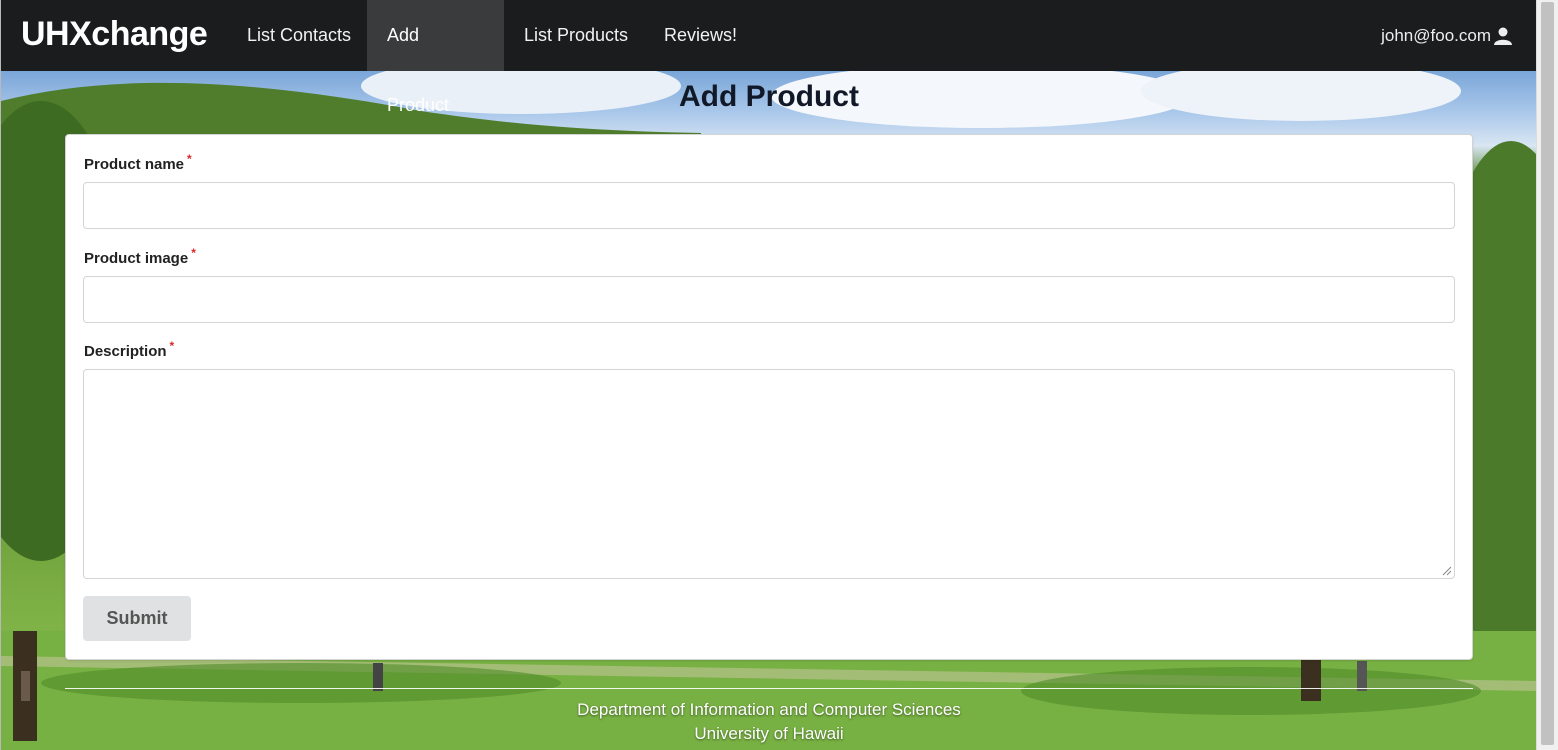 This screenshot has height=750, width=1558. What do you see at coordinates (299, 35) in the screenshot?
I see `nav-item-list-contacts: List Contacts` at bounding box center [299, 35].